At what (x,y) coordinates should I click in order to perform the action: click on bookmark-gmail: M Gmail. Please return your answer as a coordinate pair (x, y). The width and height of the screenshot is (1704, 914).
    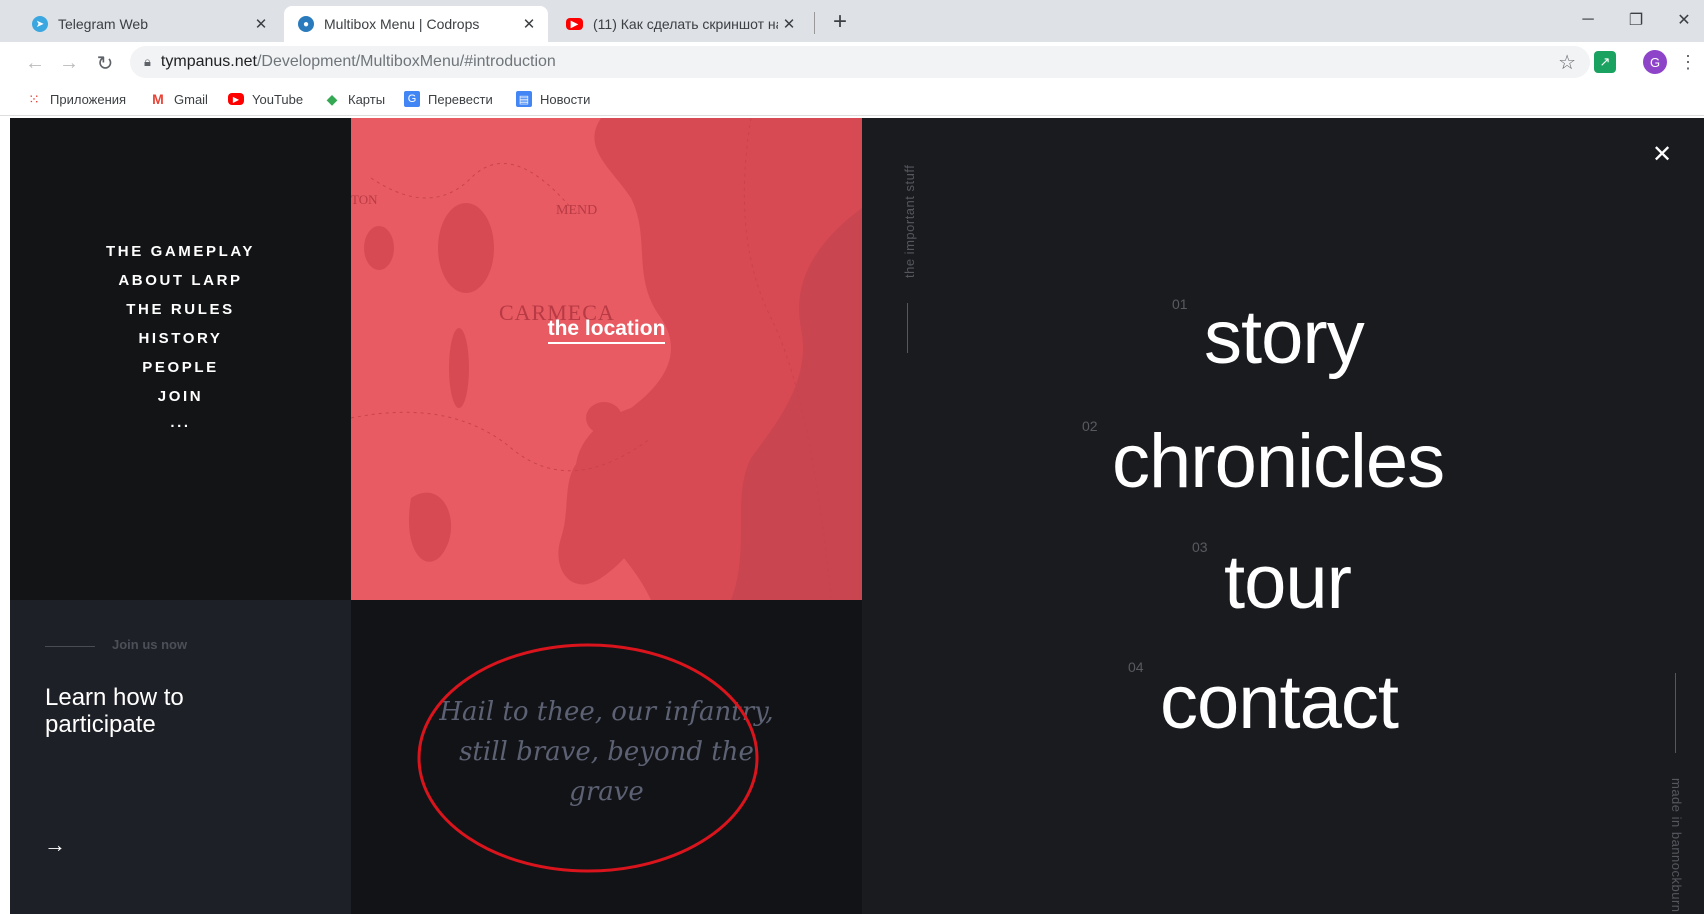
    Looking at the image, I should click on (179, 99).